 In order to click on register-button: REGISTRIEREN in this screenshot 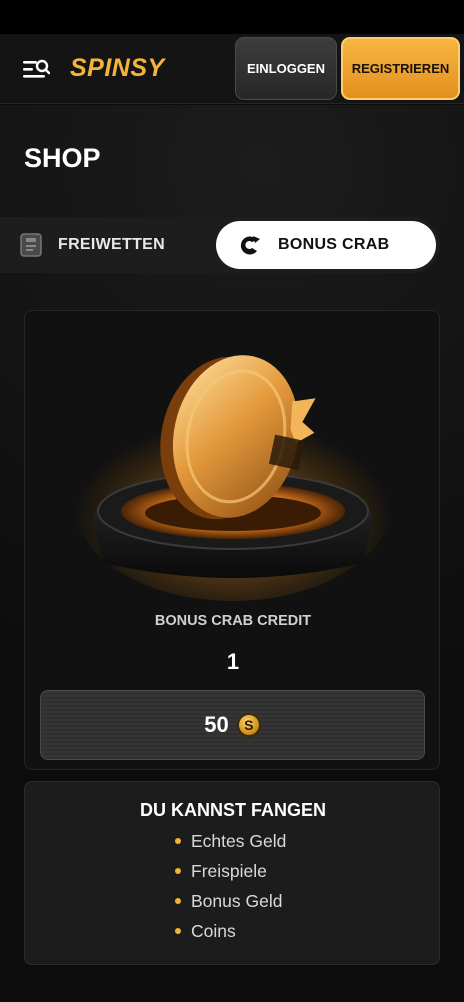, I will do `click(400, 68)`.